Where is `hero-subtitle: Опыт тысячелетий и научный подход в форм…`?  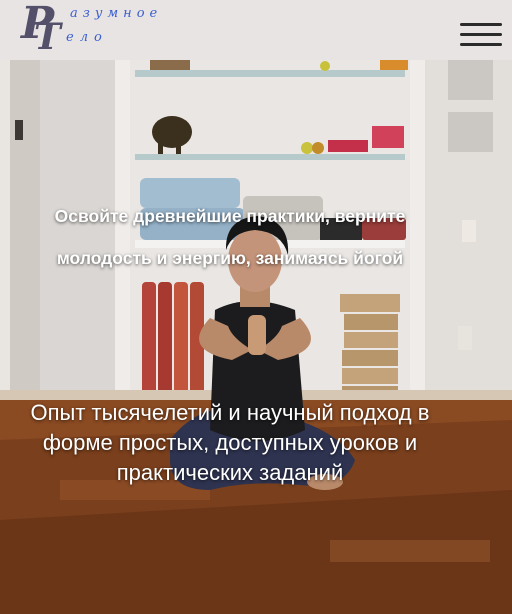 hero-subtitle: Опыт тысячелетий и научный подход в форм… is located at coordinates (230, 442).